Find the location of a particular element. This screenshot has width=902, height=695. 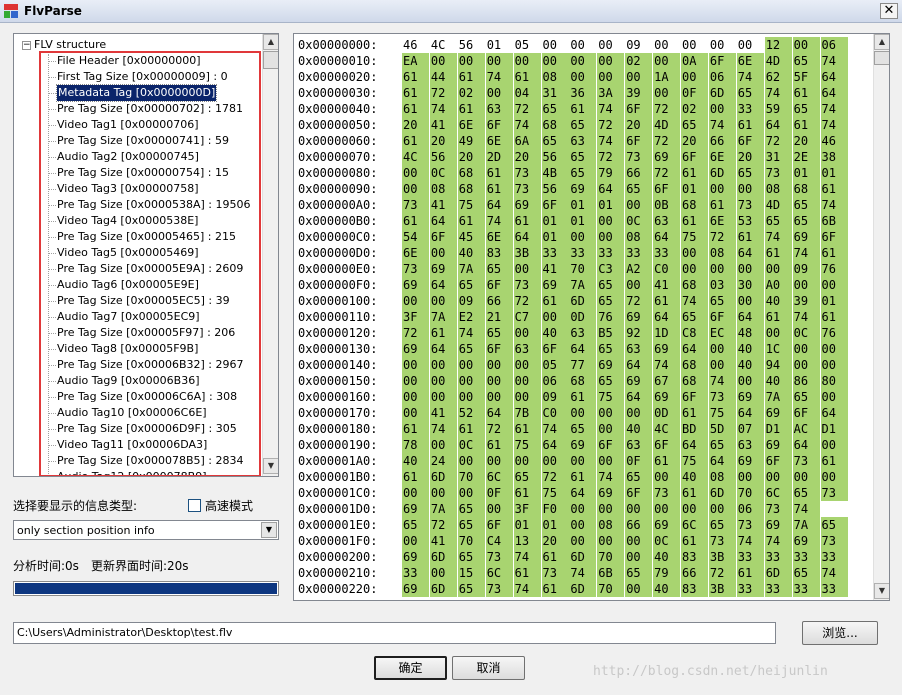

hex-byte: C0 is located at coordinates (667, 269).